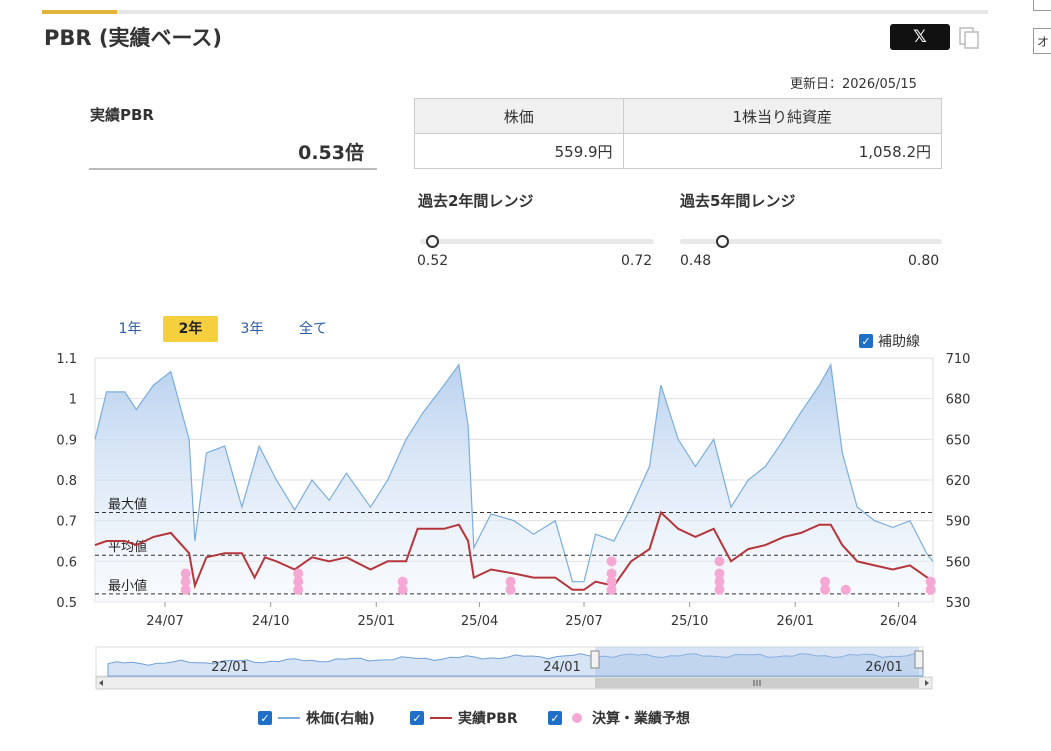  I want to click on legend-price: ✓ 株価(右軸), so click(316, 718).